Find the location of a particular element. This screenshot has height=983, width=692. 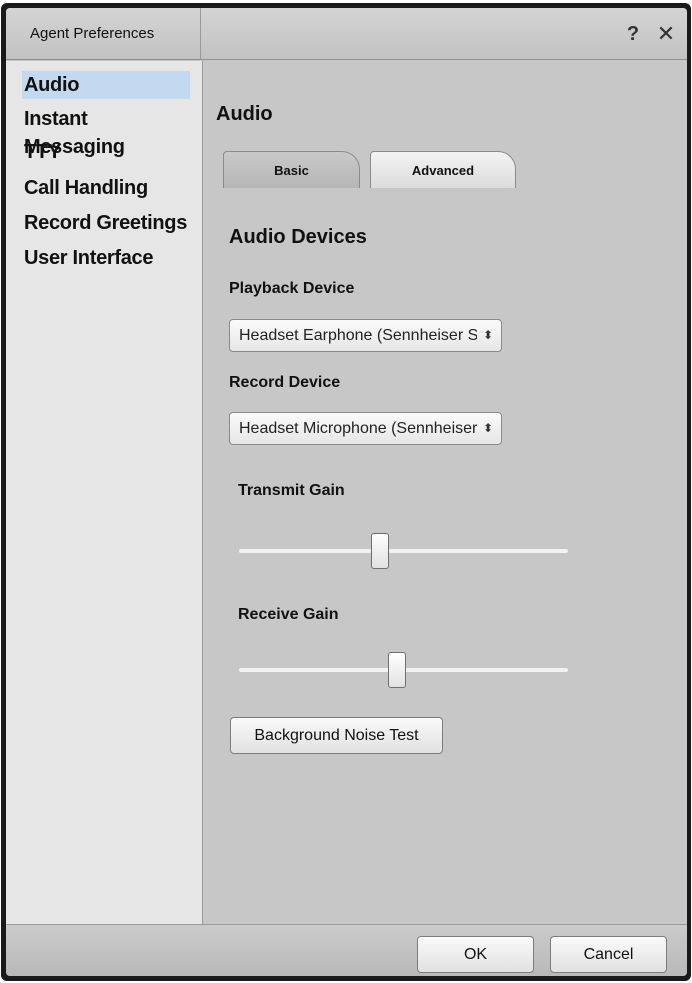

tab-basic: Basic is located at coordinates (291, 169).